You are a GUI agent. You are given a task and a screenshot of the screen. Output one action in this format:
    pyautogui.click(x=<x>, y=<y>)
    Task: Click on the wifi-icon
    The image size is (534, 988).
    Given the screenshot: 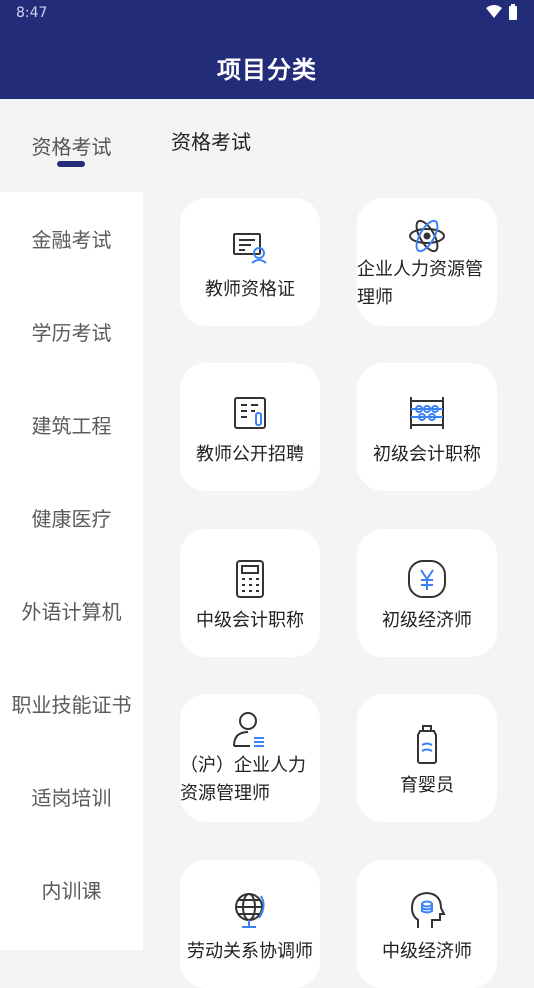 What is the action you would take?
    pyautogui.click(x=494, y=11)
    